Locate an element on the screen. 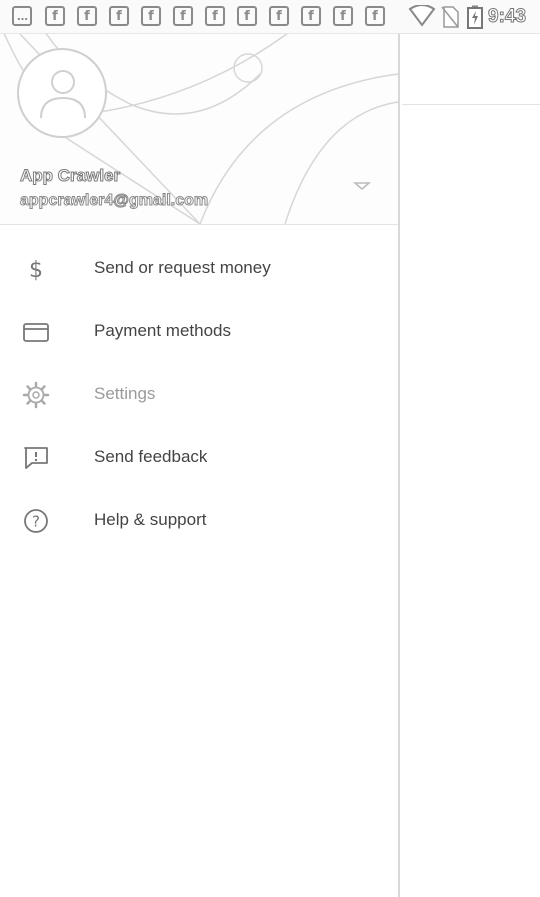  person-icon is located at coordinates (63, 94).